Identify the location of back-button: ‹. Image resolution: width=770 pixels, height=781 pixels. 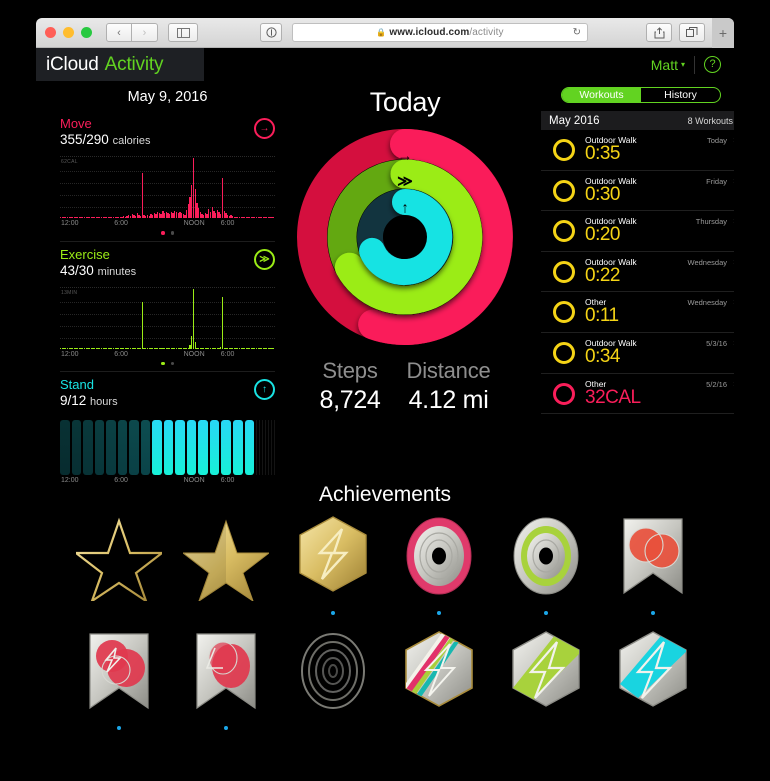
(119, 32).